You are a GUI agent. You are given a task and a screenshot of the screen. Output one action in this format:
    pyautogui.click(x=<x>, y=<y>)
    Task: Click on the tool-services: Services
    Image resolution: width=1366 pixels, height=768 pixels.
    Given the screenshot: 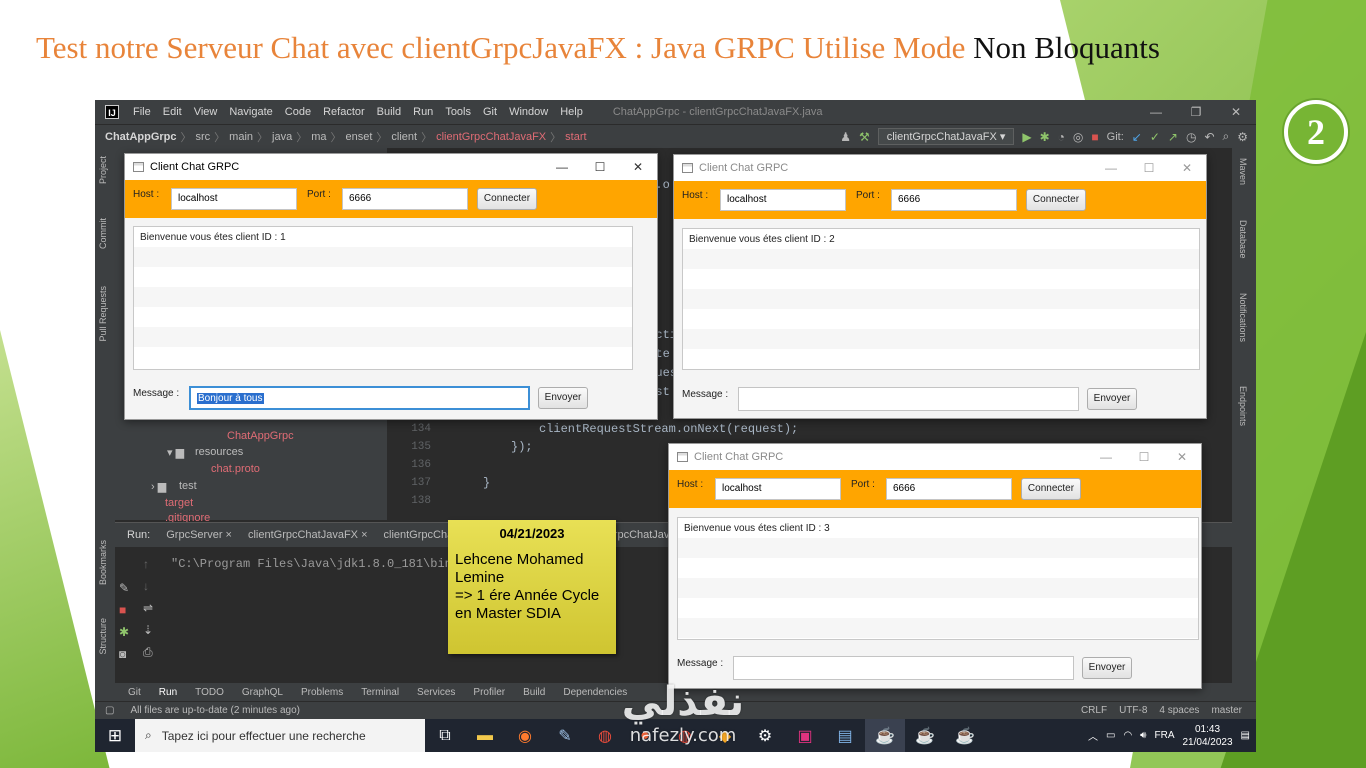 What is the action you would take?
    pyautogui.click(x=436, y=692)
    